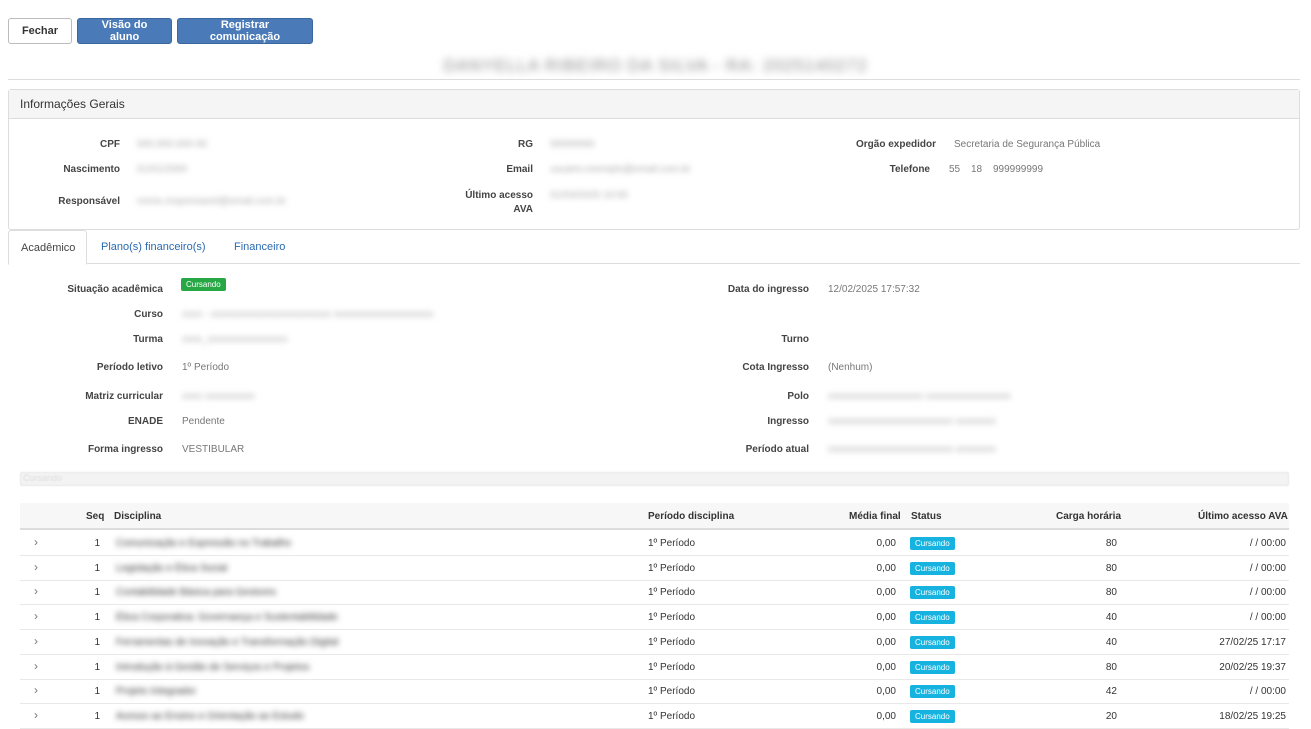 This screenshot has height=729, width=1311. Describe the element at coordinates (212, 201) in the screenshot. I see `responsavel-value: nome.responsavel@email.com.br` at that location.